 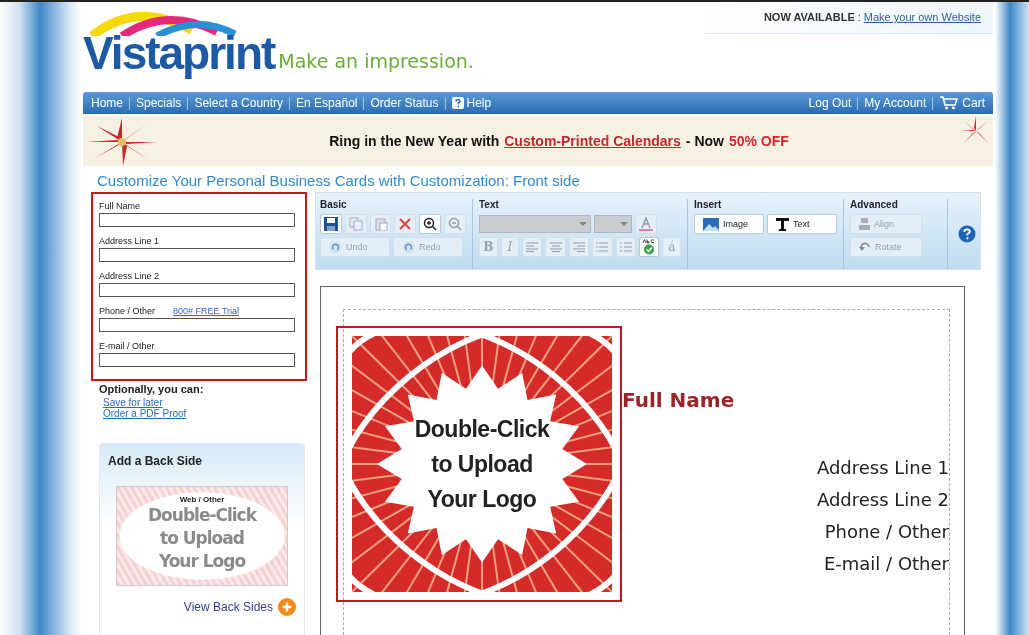 I want to click on nav-link: Log Out, so click(x=830, y=103).